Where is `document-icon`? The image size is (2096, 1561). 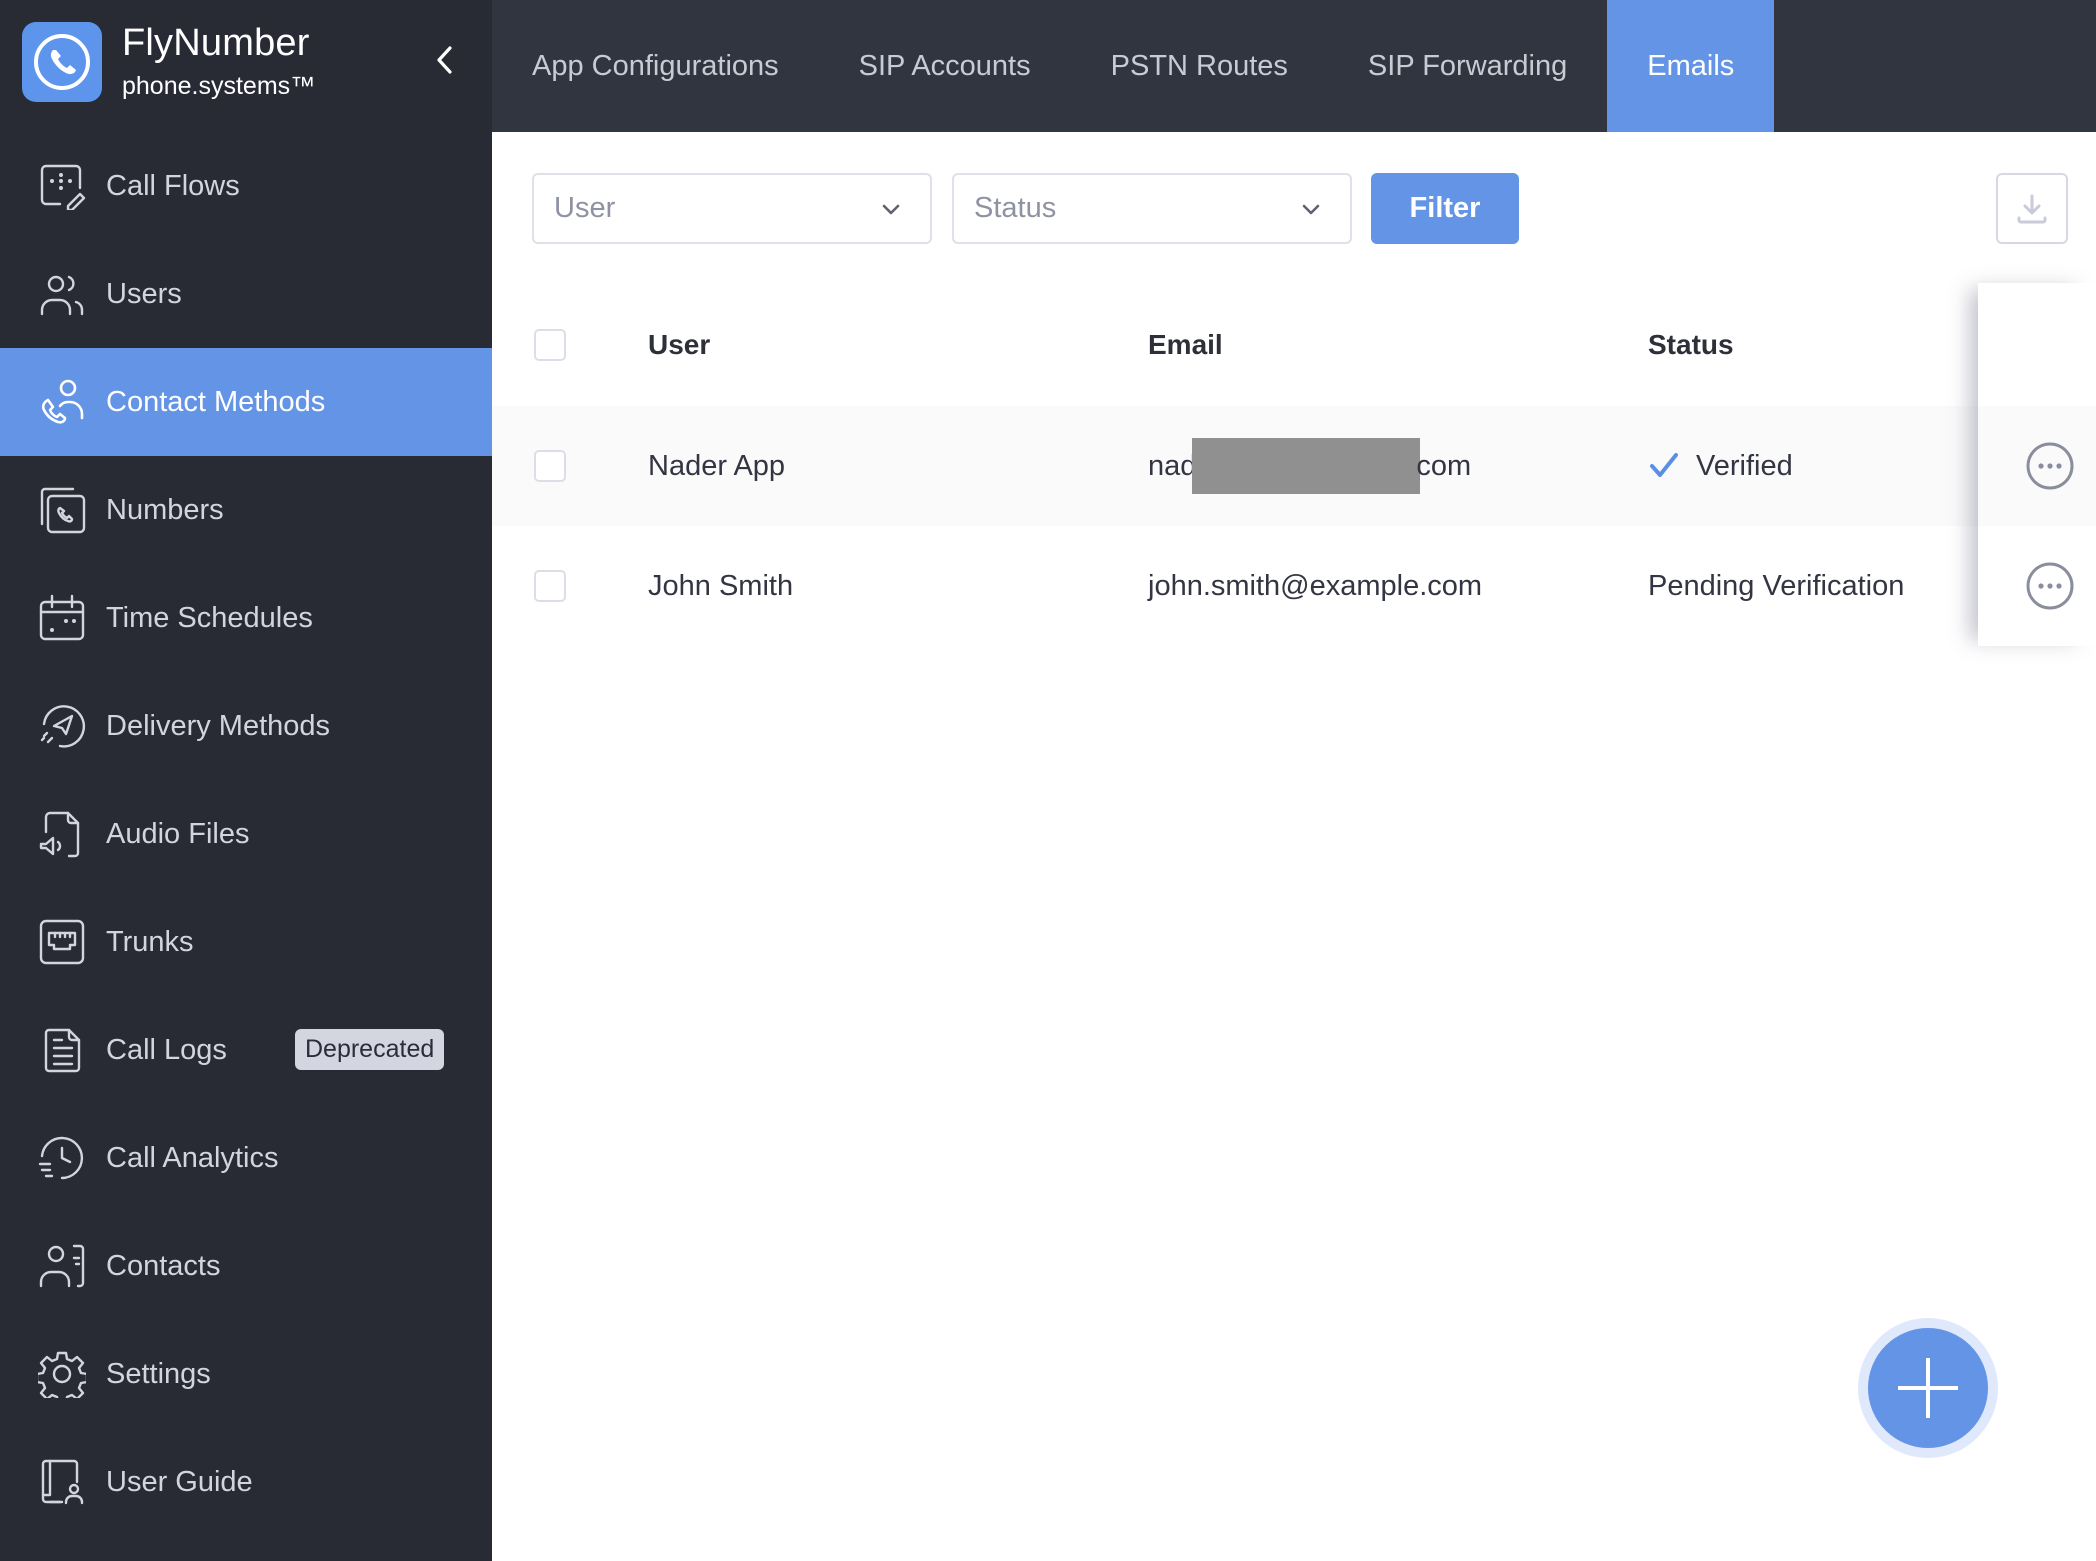
document-icon is located at coordinates (62, 1050).